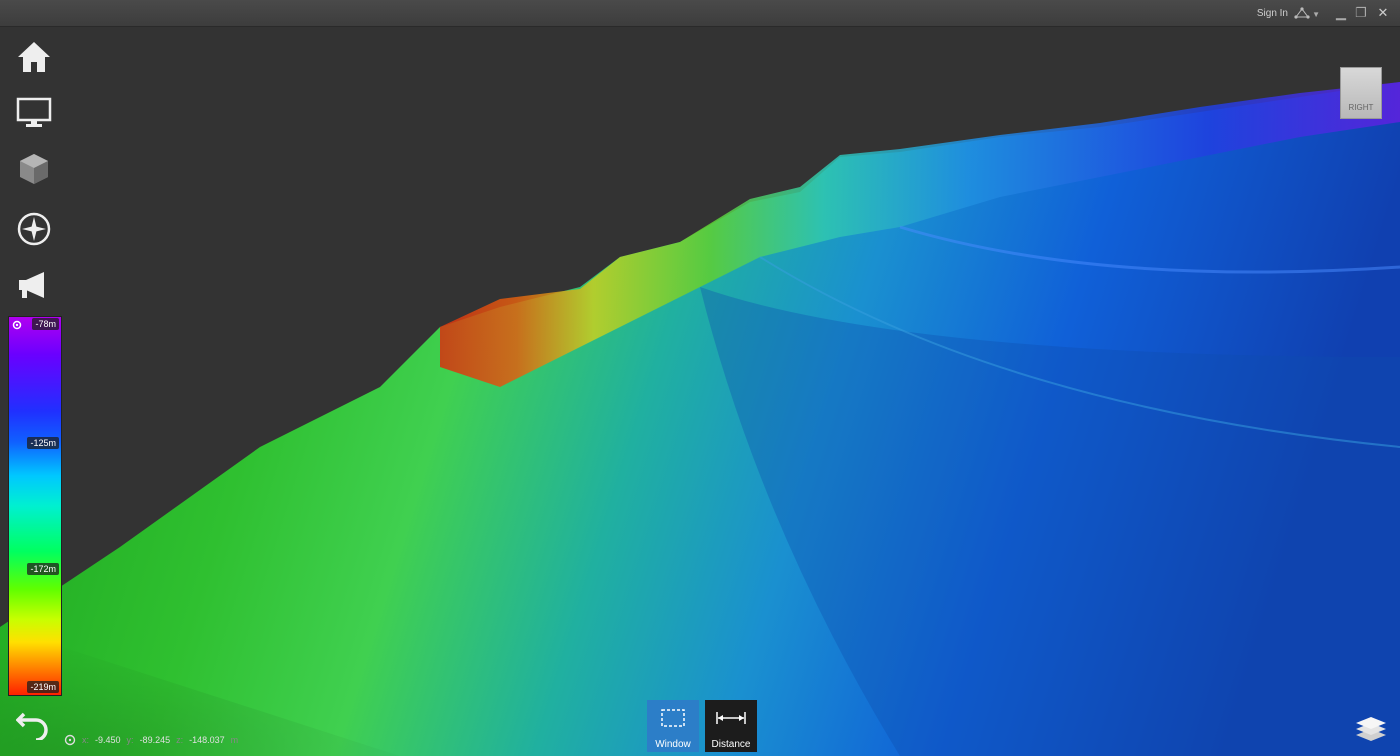 This screenshot has height=756, width=1400. Describe the element at coordinates (731, 718) in the screenshot. I see `measure-distance-icon` at that location.